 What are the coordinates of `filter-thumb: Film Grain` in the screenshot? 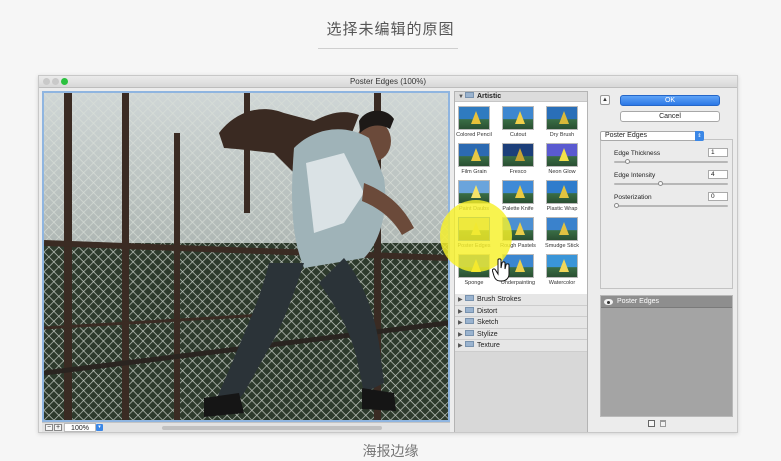 It's located at (473, 159).